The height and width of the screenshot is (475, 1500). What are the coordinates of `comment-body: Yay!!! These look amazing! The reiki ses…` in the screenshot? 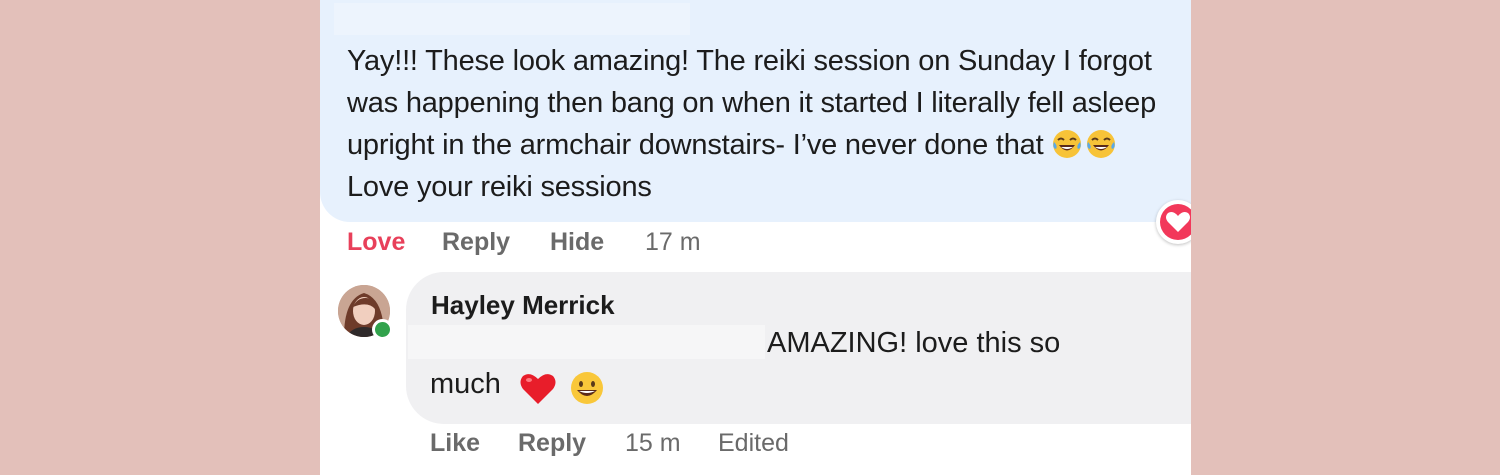 It's located at (751, 103).